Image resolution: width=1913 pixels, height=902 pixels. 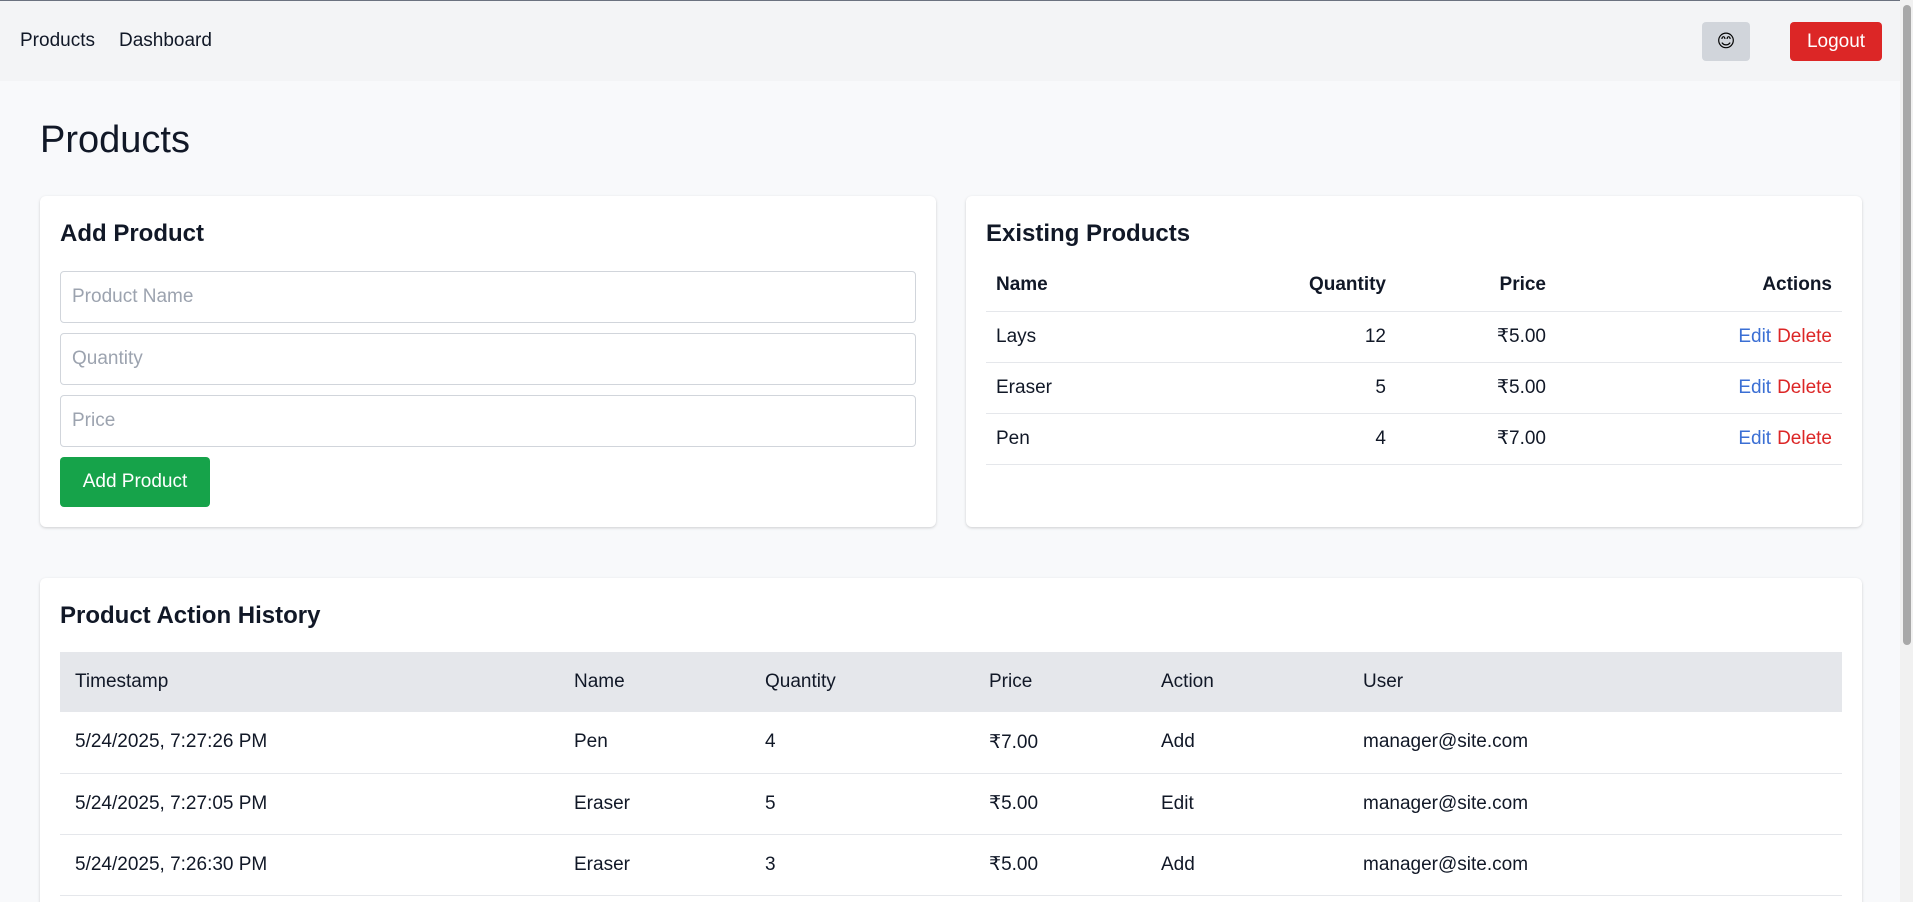 What do you see at coordinates (488, 421) in the screenshot?
I see `price-input` at bounding box center [488, 421].